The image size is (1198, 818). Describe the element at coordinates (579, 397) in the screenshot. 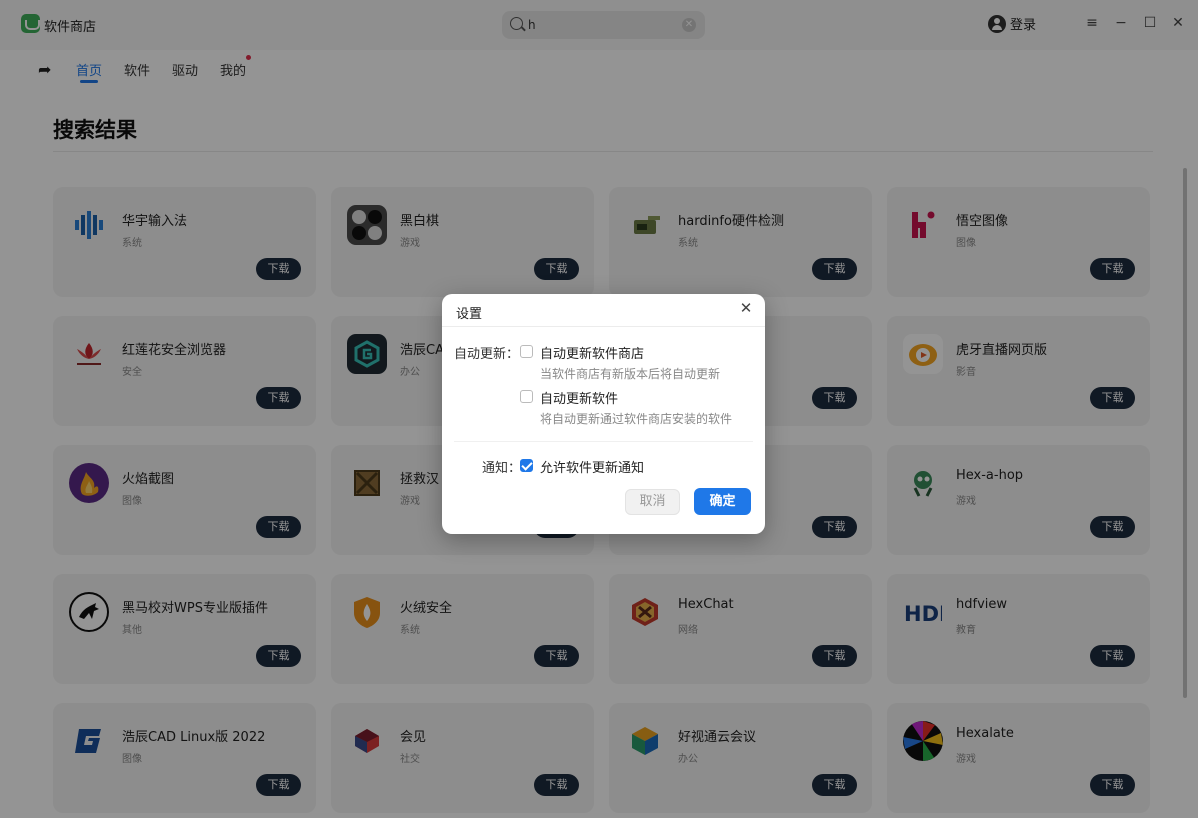

I see `auto-update-apps-label: 自动更新软件` at that location.